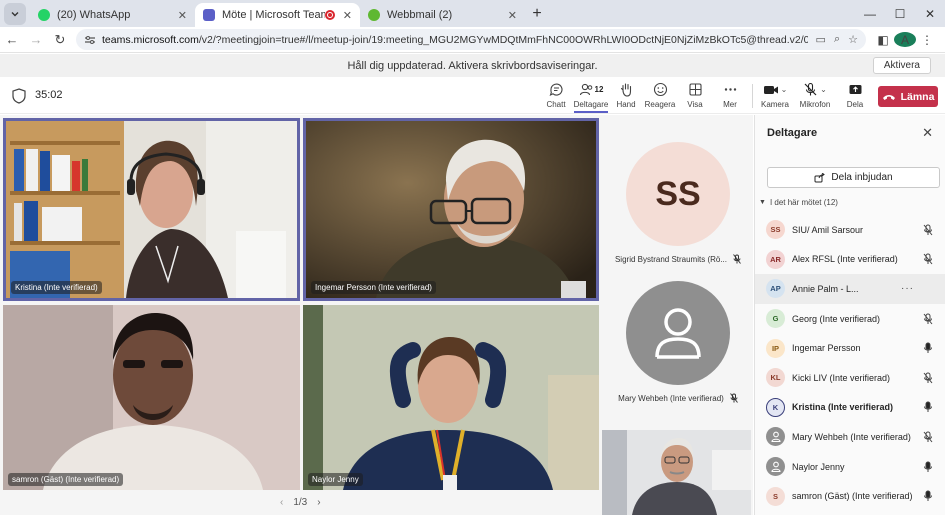  What do you see at coordinates (451, 209) in the screenshot?
I see `video-tile-ingemar: Ingemar Persson (Inte verifierad)` at bounding box center [451, 209].